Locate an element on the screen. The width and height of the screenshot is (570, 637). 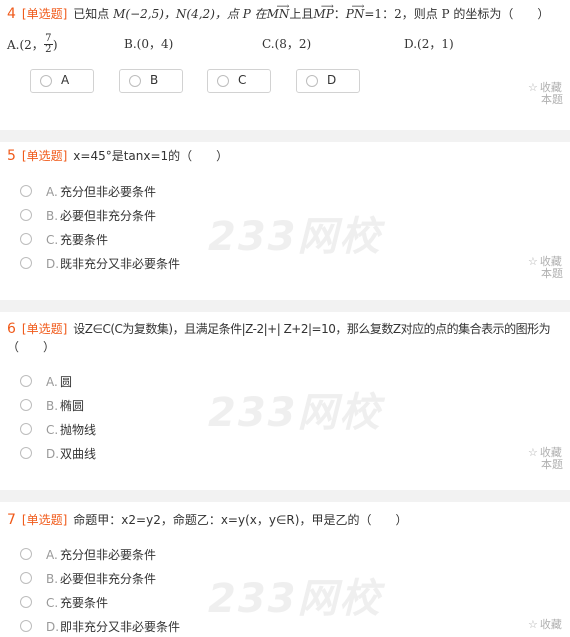
vector-mp: ⟶ MP is located at coordinates (323, 12).